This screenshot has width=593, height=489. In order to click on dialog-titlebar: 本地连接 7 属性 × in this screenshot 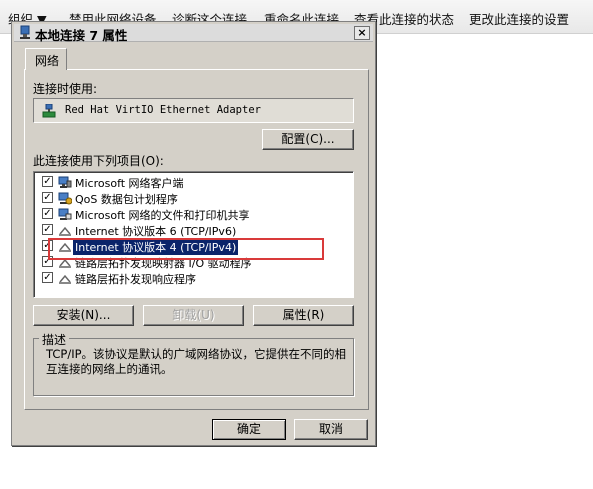, I will do `click(193, 33)`.